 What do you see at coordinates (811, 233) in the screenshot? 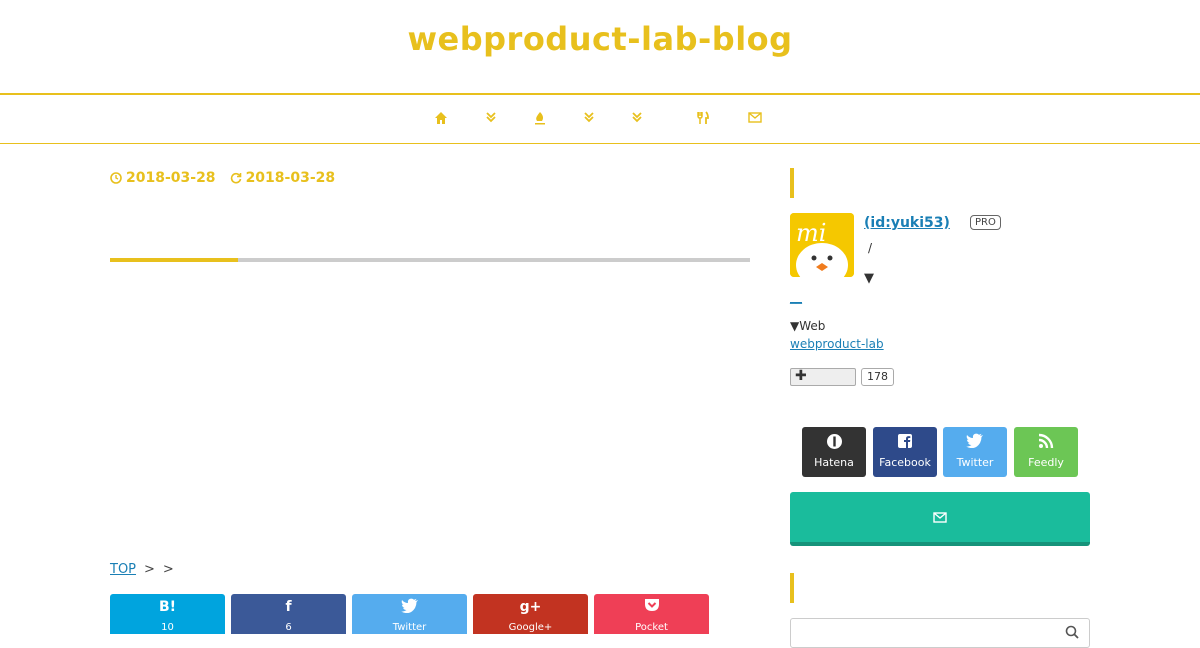
I see `svg-text: mi` at bounding box center [811, 233].